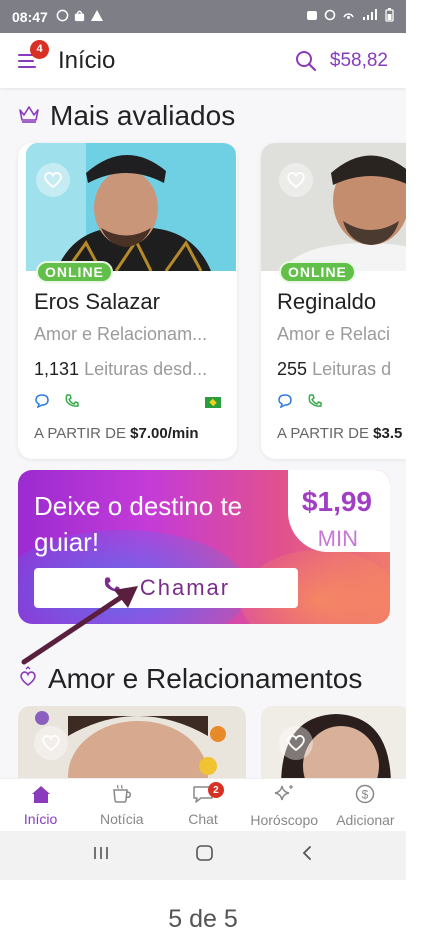 The width and height of the screenshot is (424, 950). What do you see at coordinates (143, 115) in the screenshot?
I see `section-title: Mais avaliados` at bounding box center [143, 115].